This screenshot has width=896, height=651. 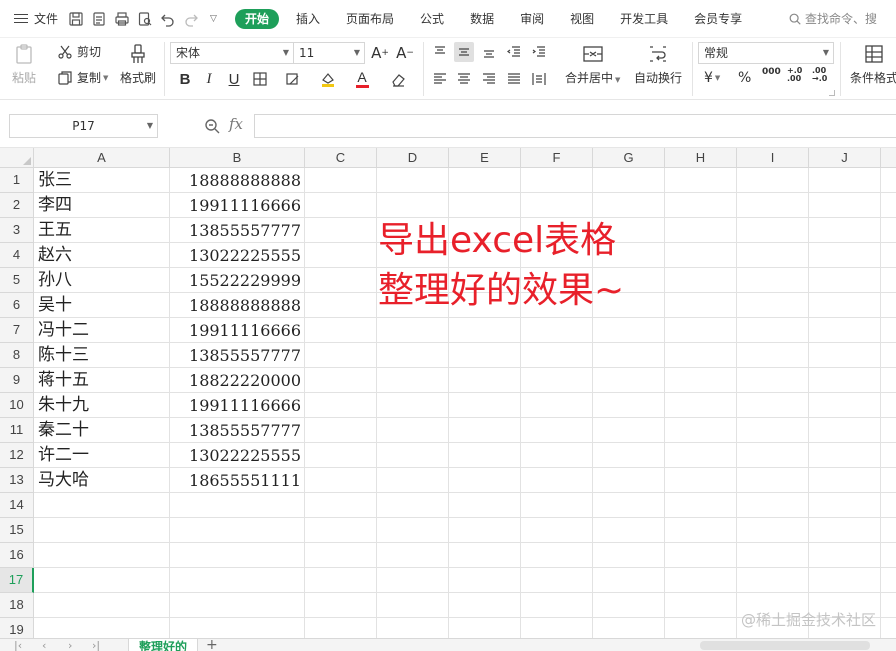 What do you see at coordinates (17, 480) in the screenshot?
I see `row-header-13: 13` at bounding box center [17, 480].